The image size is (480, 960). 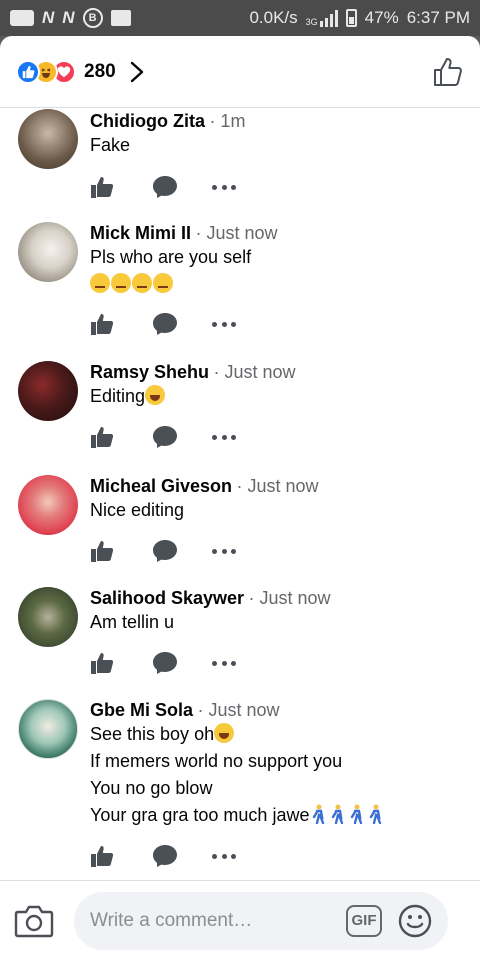 I want to click on comment-text: Pls who are you self, so click(x=171, y=257).